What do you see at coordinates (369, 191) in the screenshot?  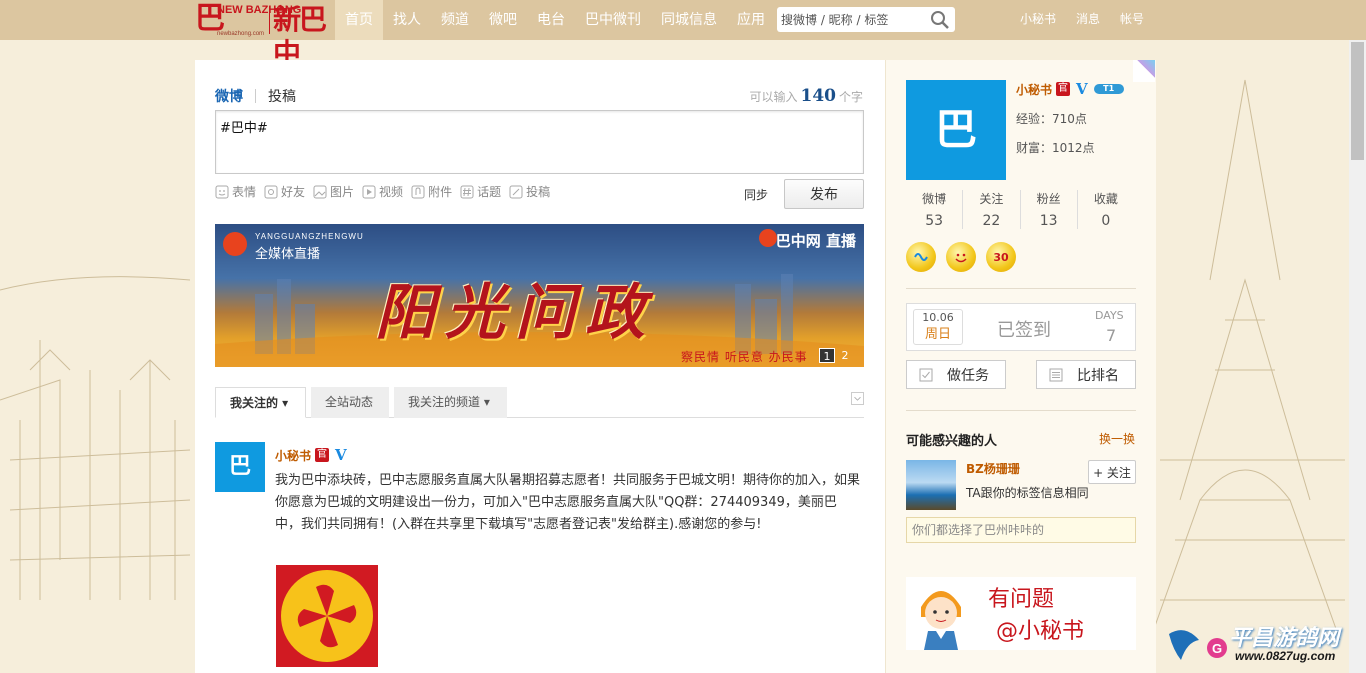 I see `video-icon` at bounding box center [369, 191].